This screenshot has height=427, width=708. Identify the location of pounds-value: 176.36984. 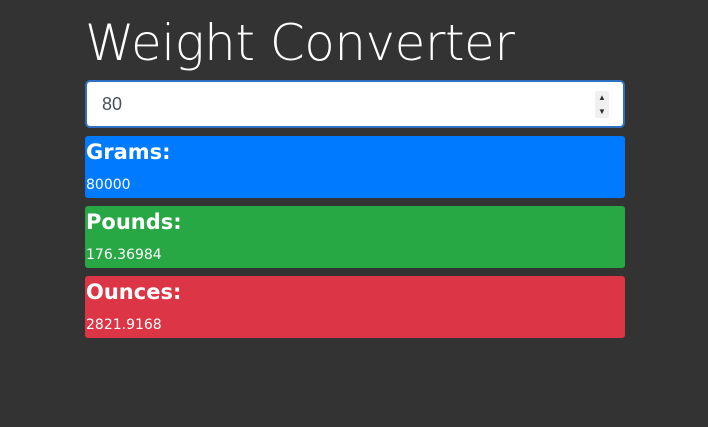
(124, 255).